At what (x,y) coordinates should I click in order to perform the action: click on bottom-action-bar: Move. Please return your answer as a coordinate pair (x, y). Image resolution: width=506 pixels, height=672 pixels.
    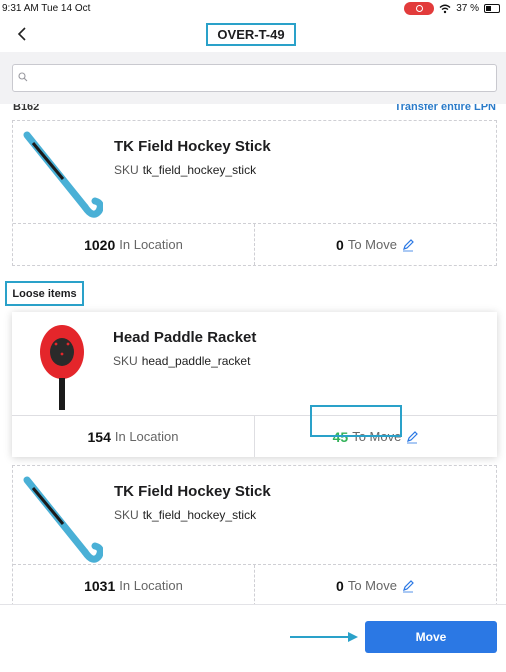
    Looking at the image, I should click on (253, 638).